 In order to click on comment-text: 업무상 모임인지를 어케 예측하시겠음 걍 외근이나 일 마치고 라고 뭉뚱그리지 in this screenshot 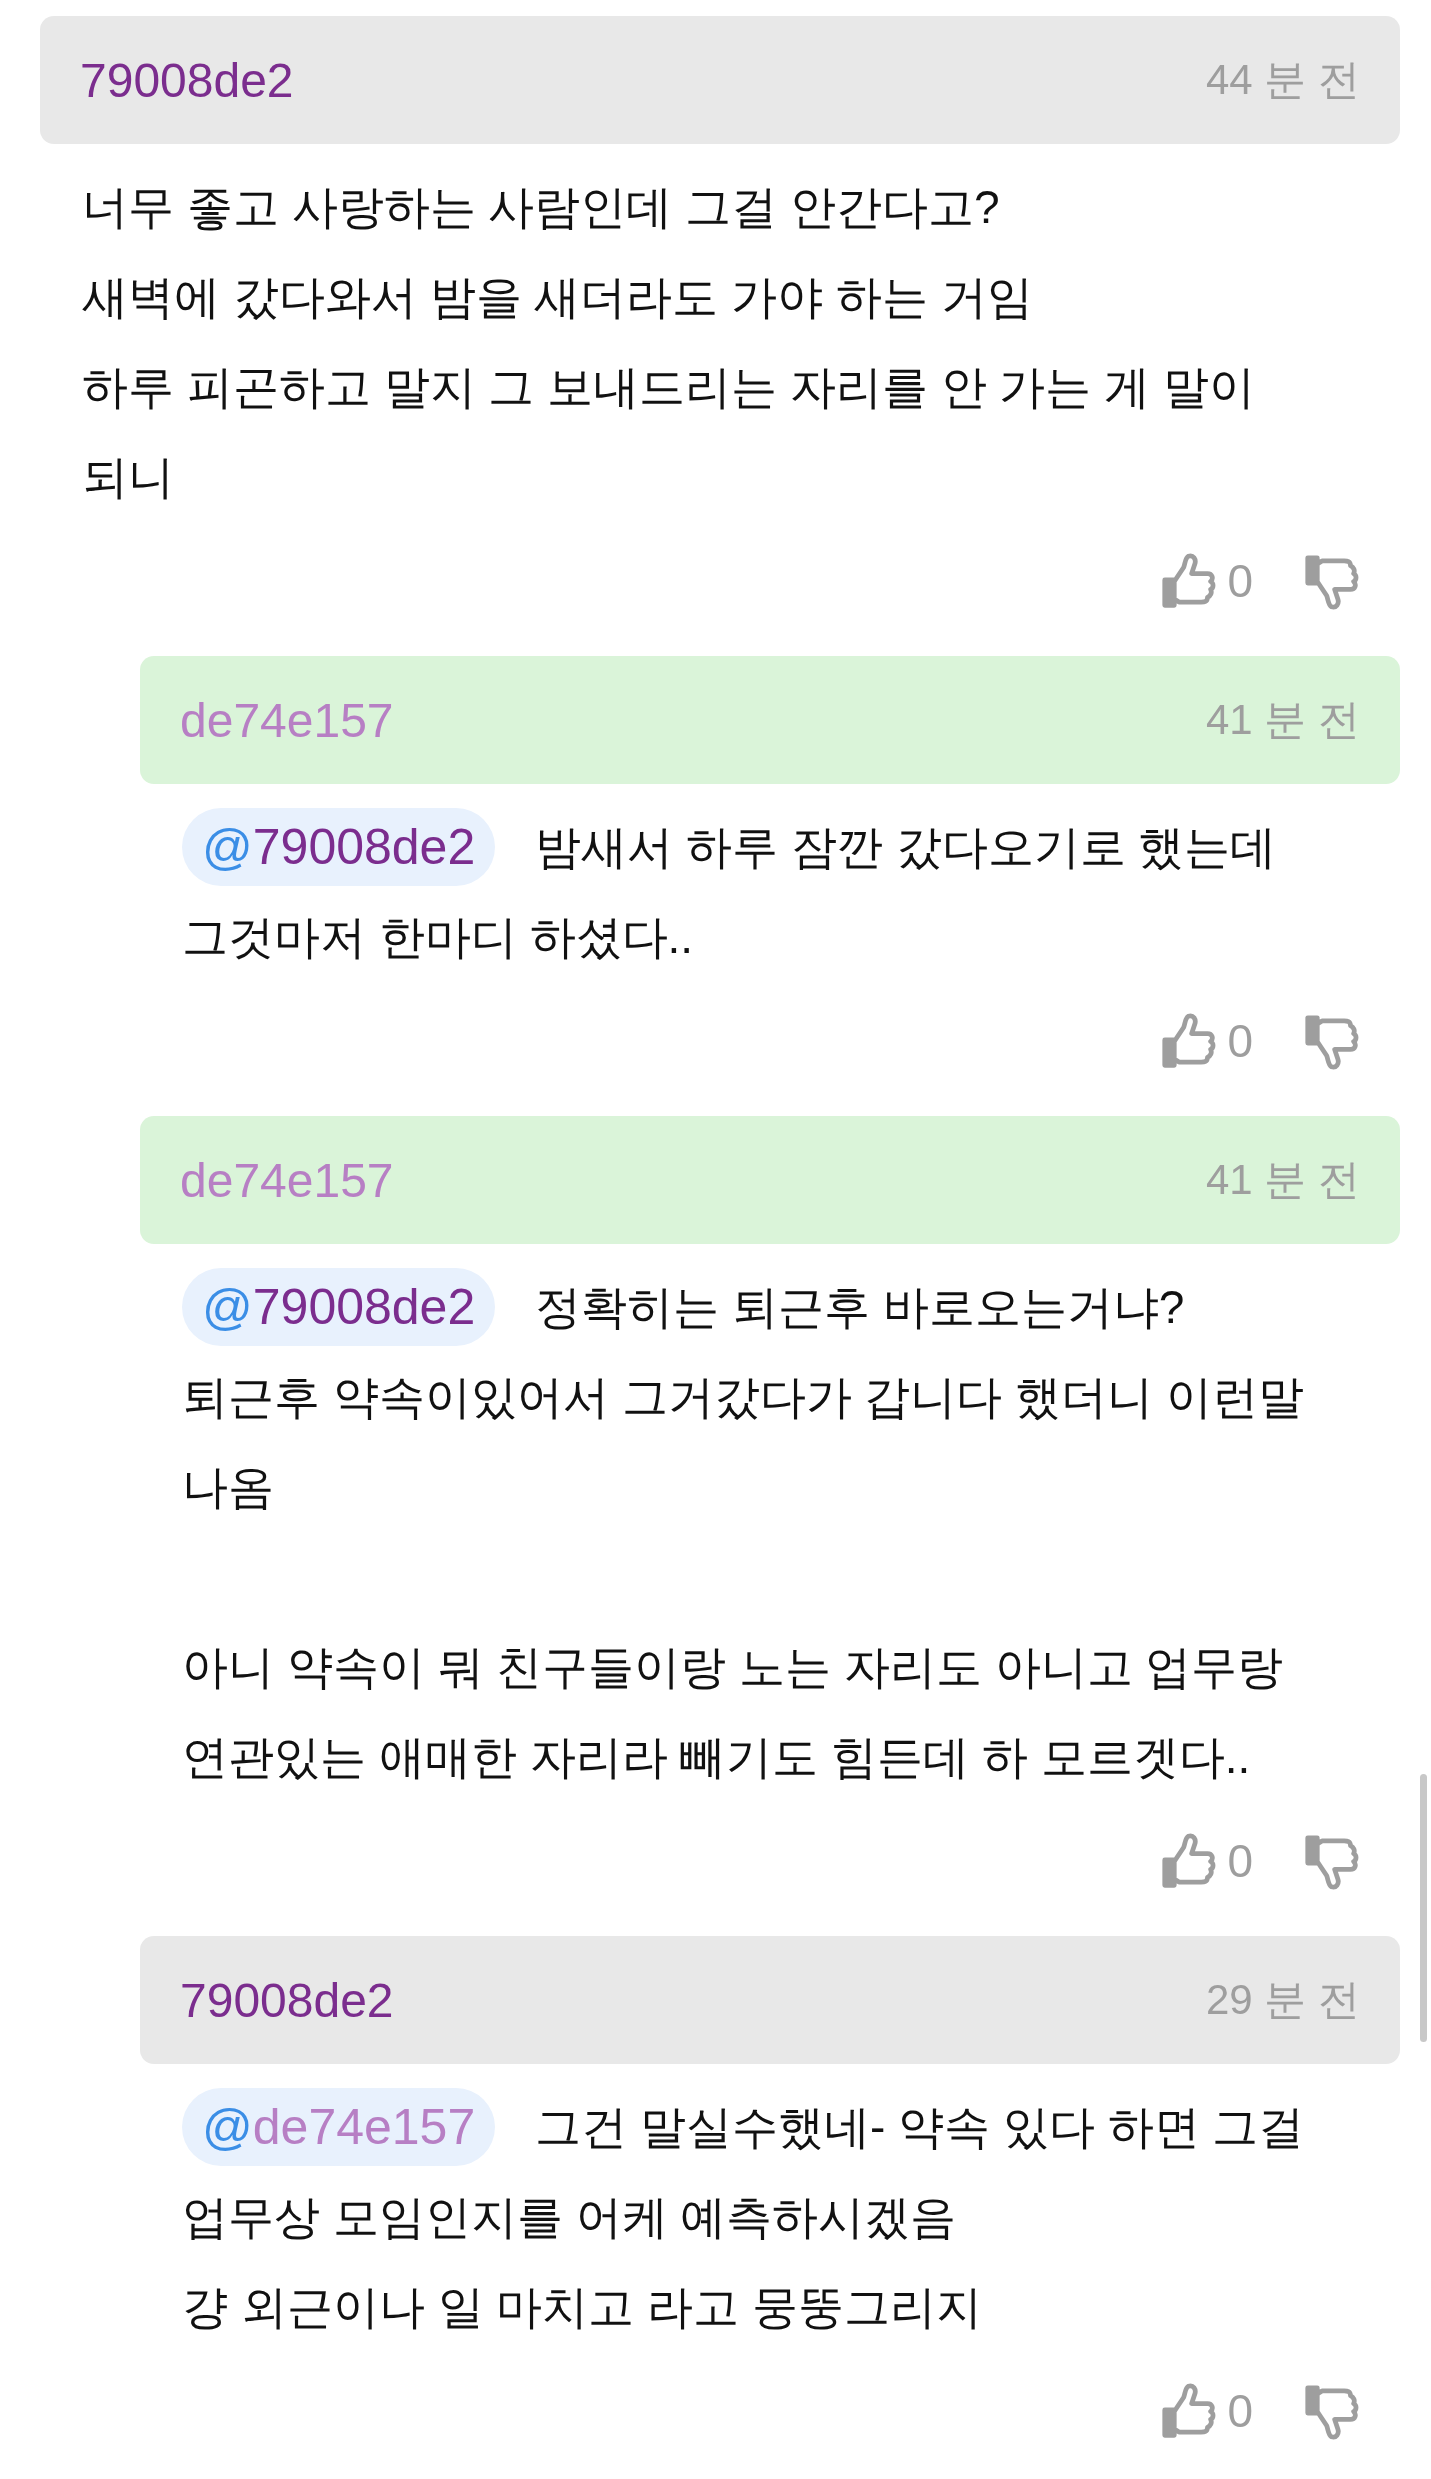, I will do `click(582, 2262)`.